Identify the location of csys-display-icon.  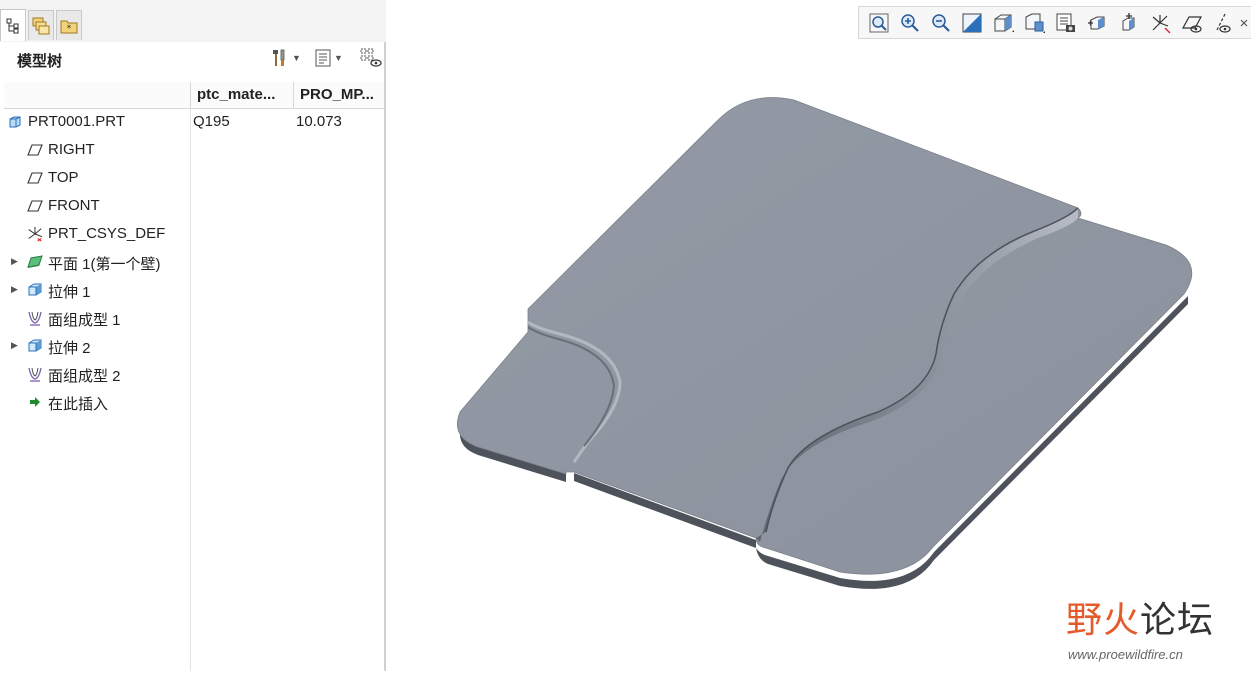
(1161, 24).